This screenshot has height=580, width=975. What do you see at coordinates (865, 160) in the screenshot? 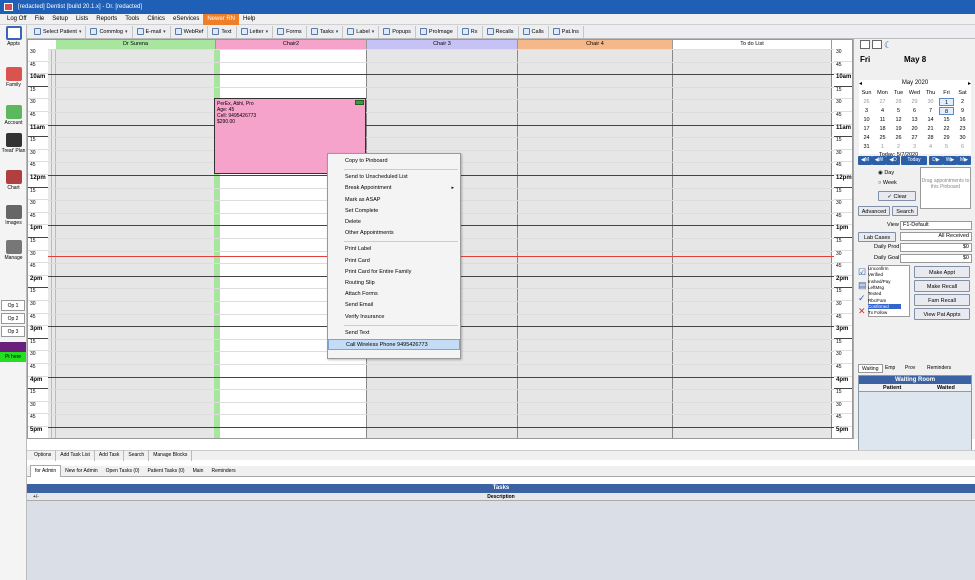
I see `nav-prev-month-button: ◀M` at bounding box center [865, 160].